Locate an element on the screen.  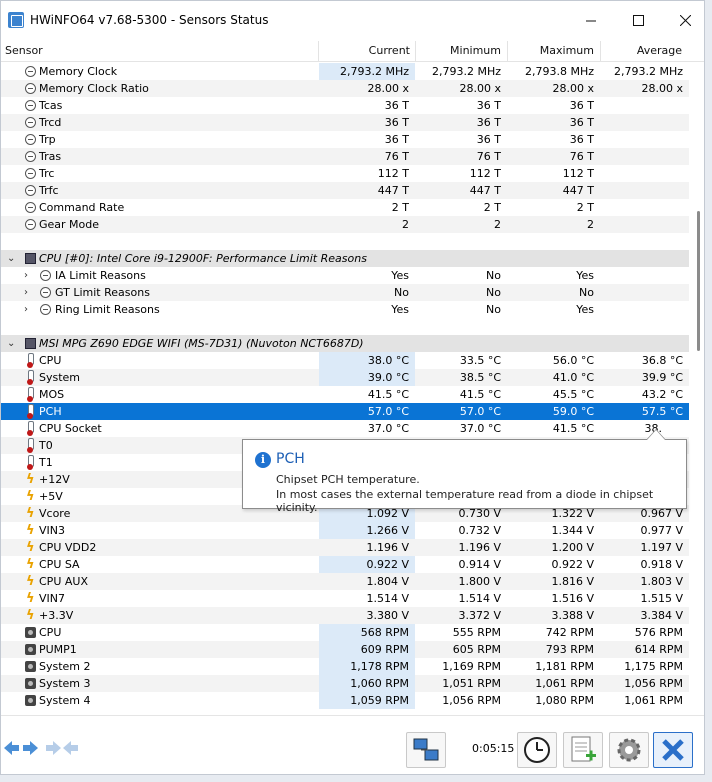
sensor-name: Tcas is located at coordinates (51, 105).